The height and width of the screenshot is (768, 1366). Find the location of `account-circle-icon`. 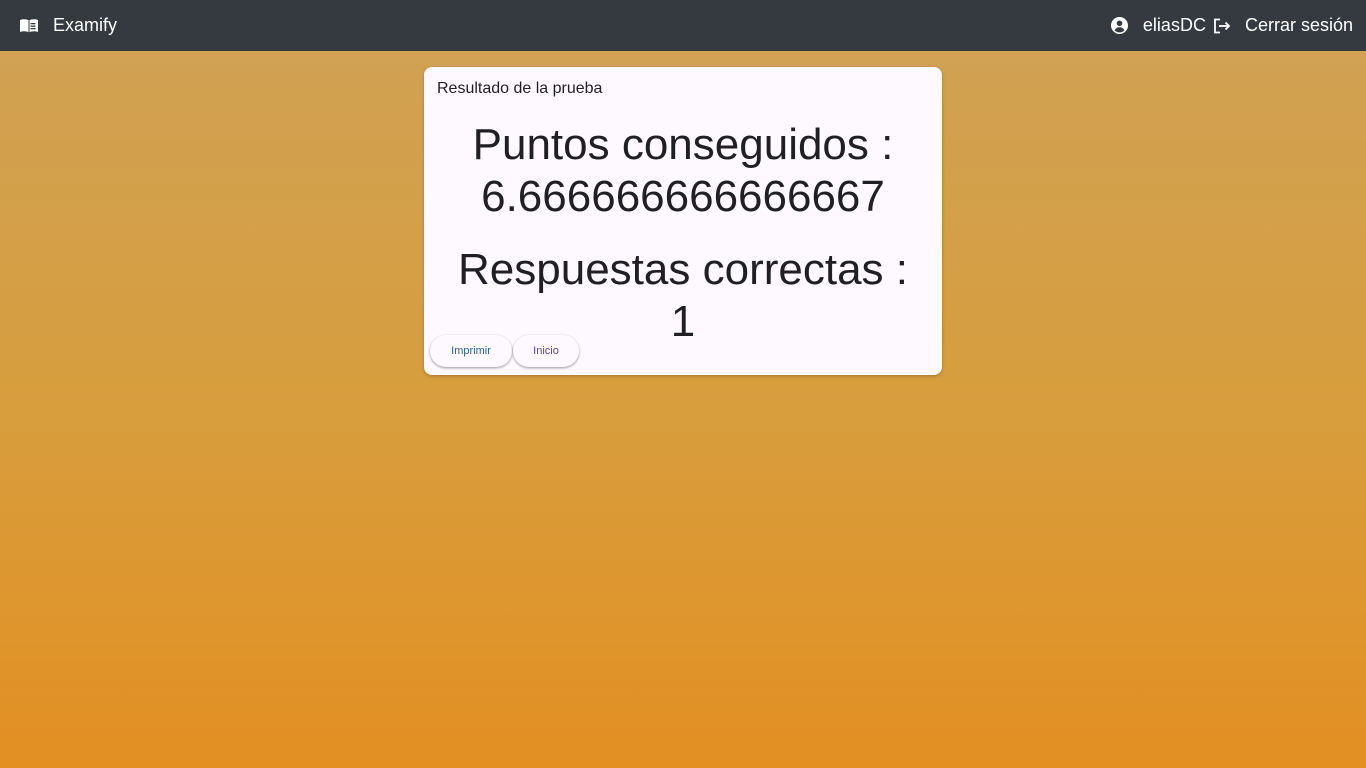

account-circle-icon is located at coordinates (1119, 25).